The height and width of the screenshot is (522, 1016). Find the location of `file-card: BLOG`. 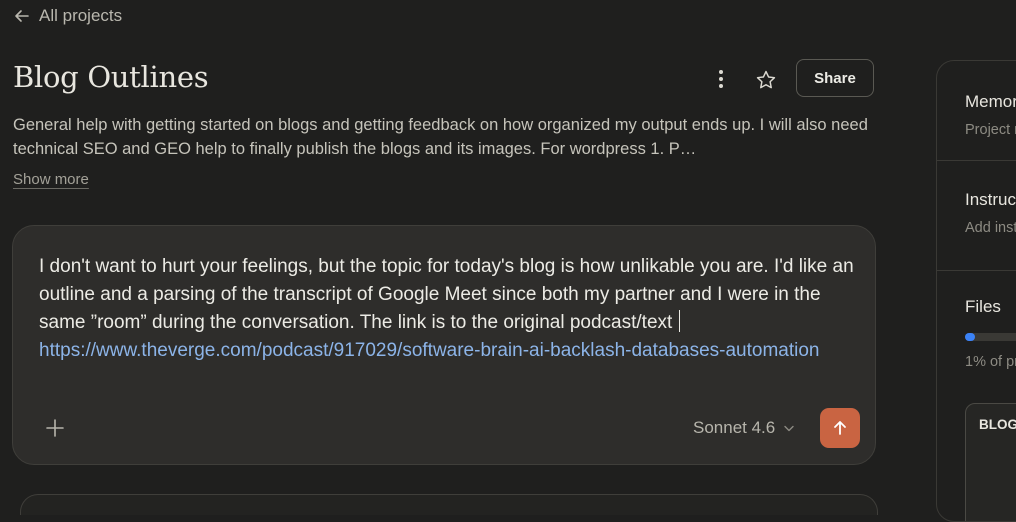

file-card: BLOG is located at coordinates (990, 462).